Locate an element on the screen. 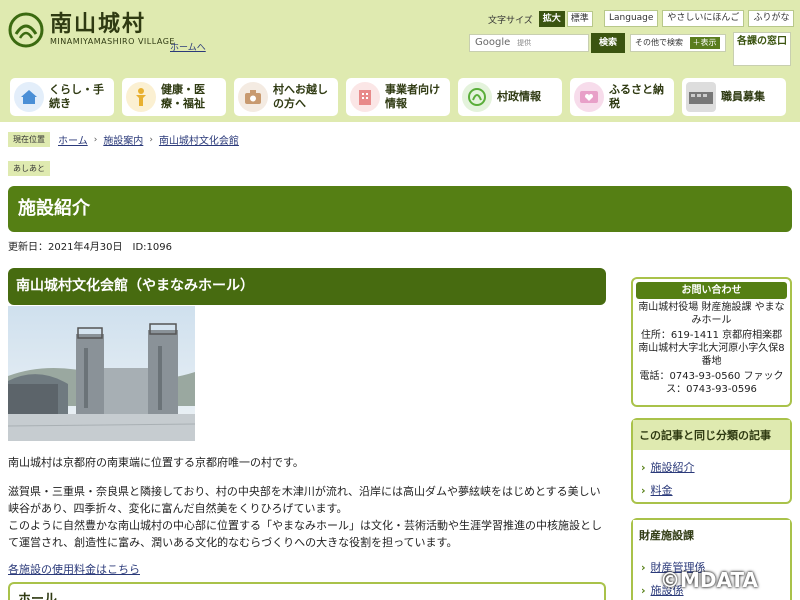 This screenshot has width=800, height=600. font-size-control: 文字サイズ 拡大 標準 is located at coordinates (540, 19).